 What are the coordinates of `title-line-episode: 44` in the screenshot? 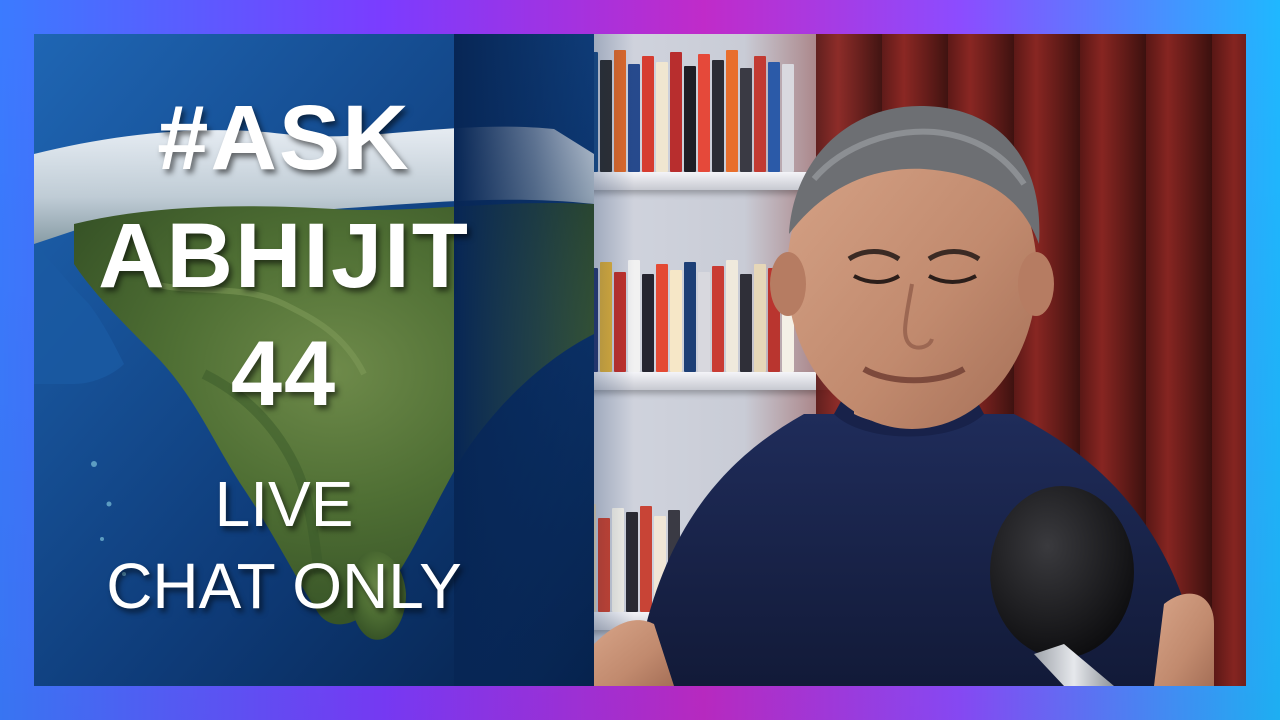 It's located at (284, 374).